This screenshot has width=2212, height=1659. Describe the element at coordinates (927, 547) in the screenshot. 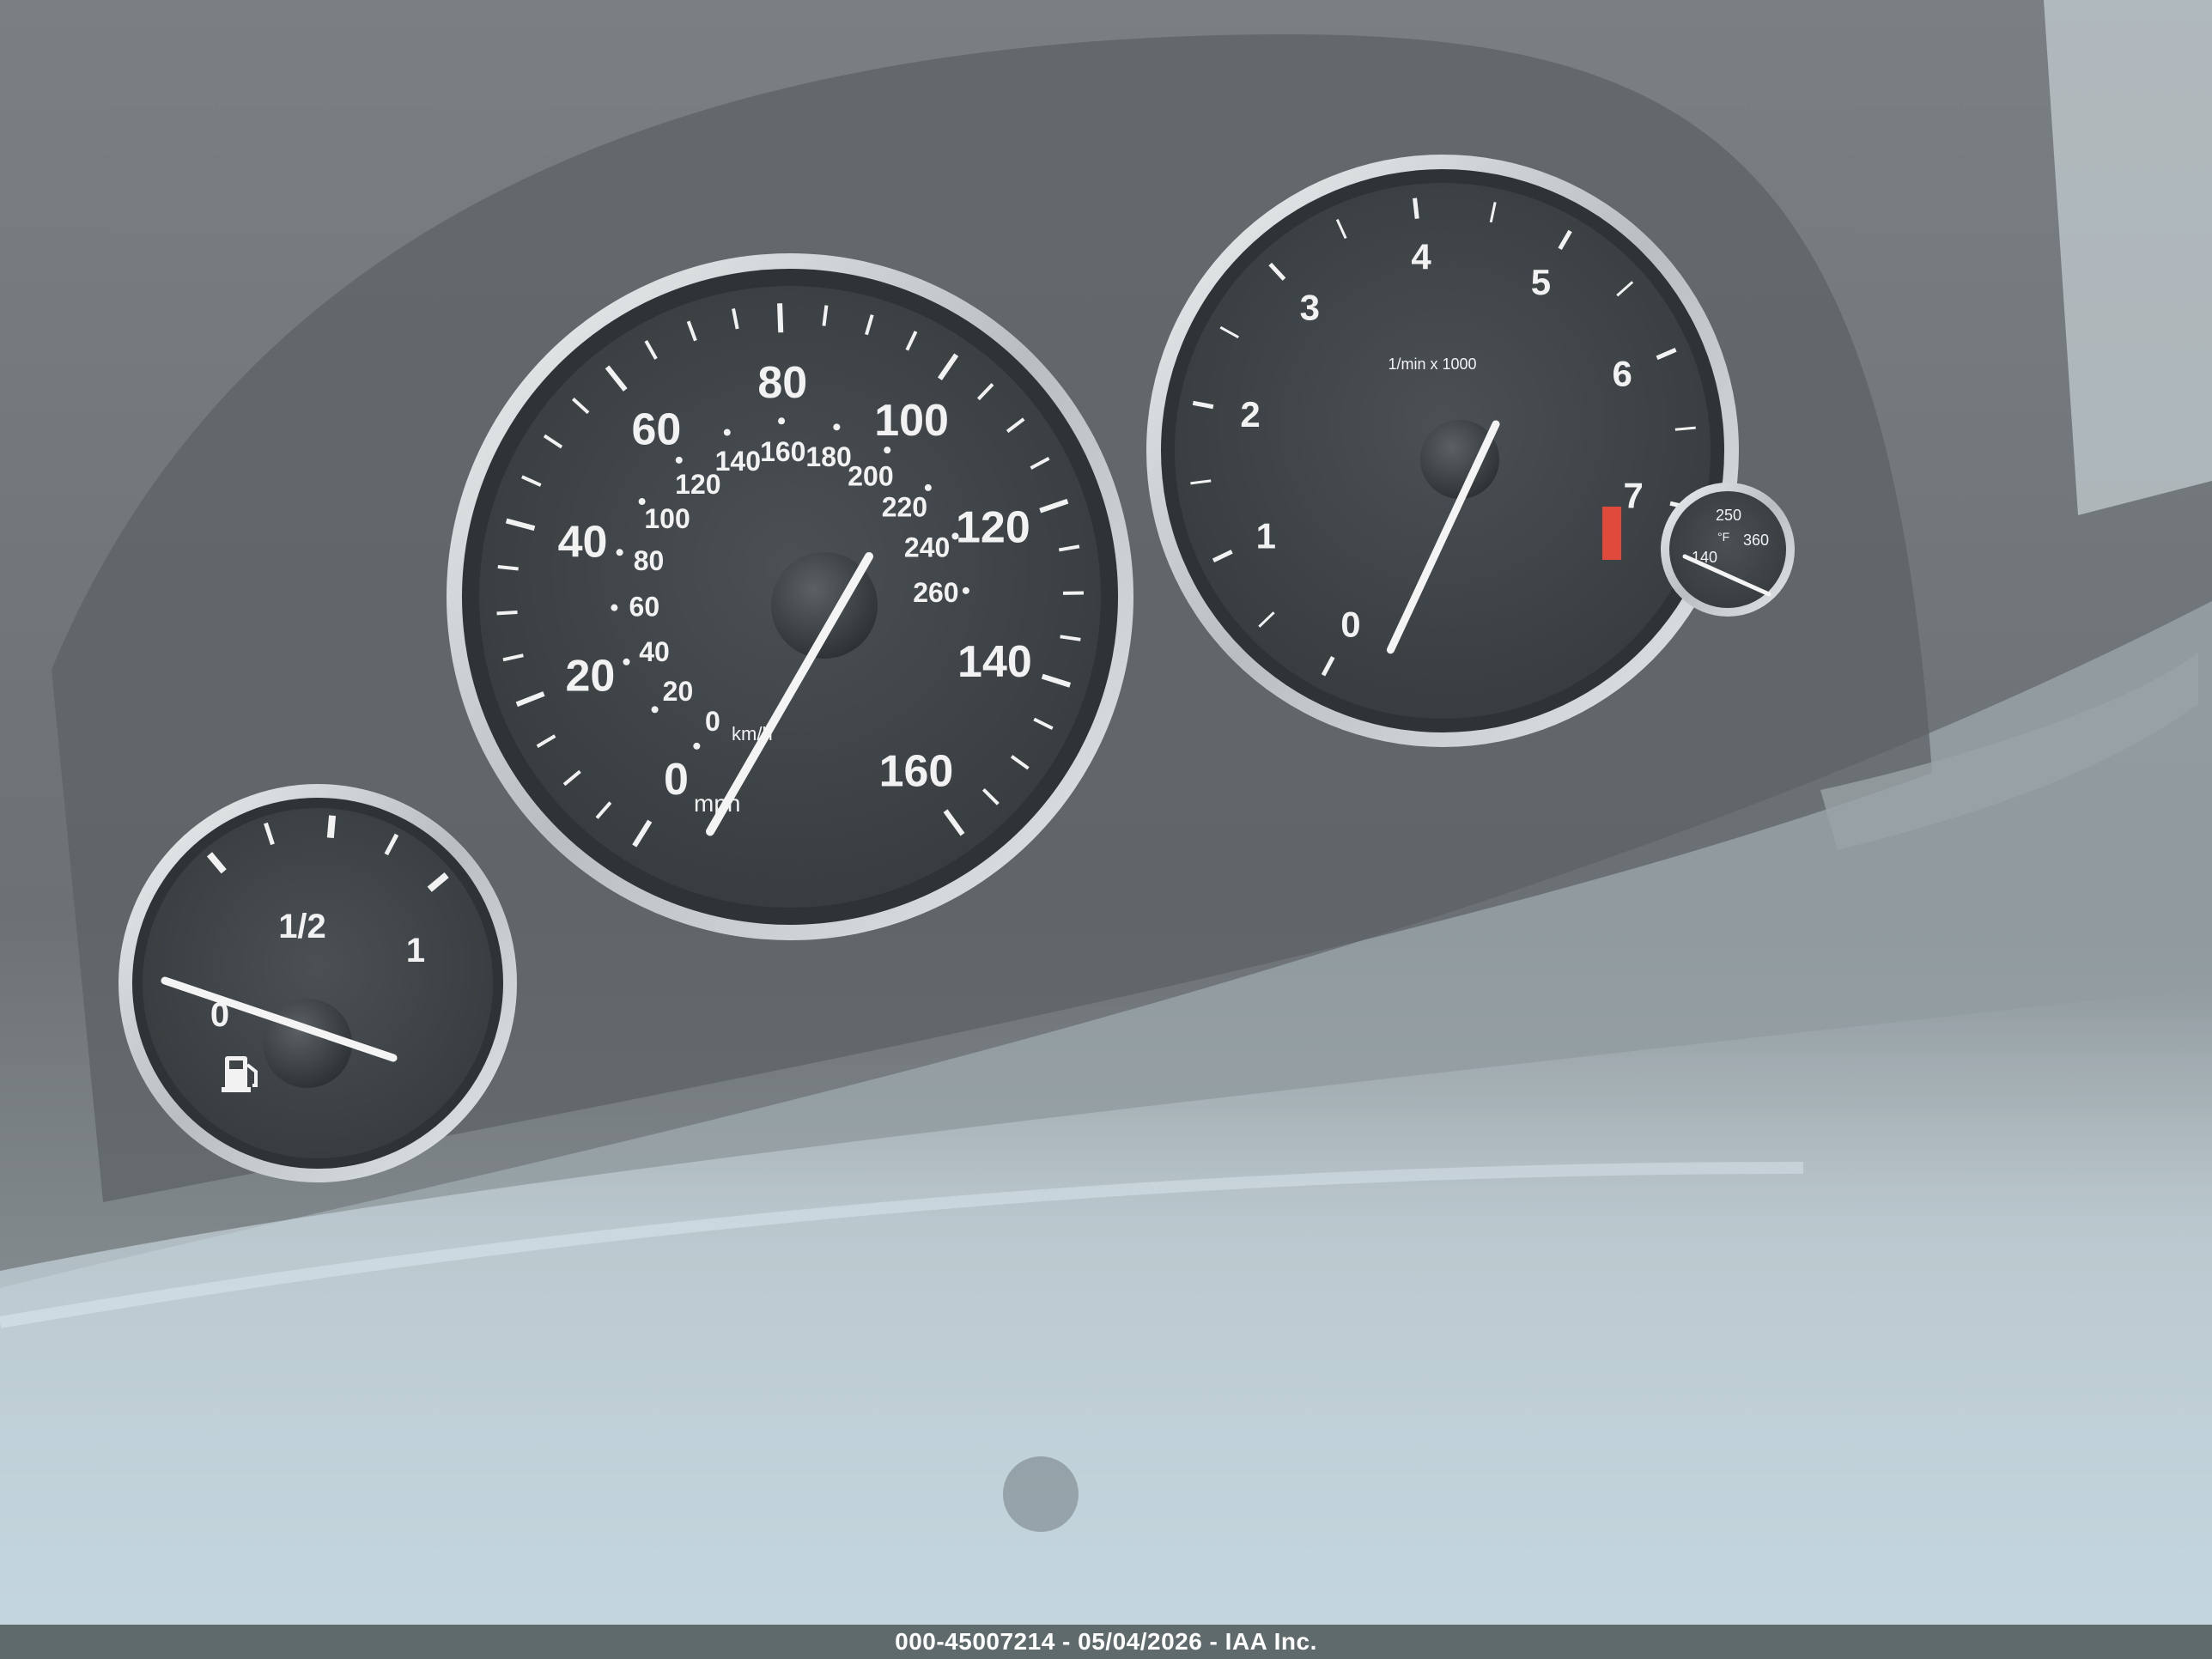

I see `speedometer-kmh-label: 240` at that location.